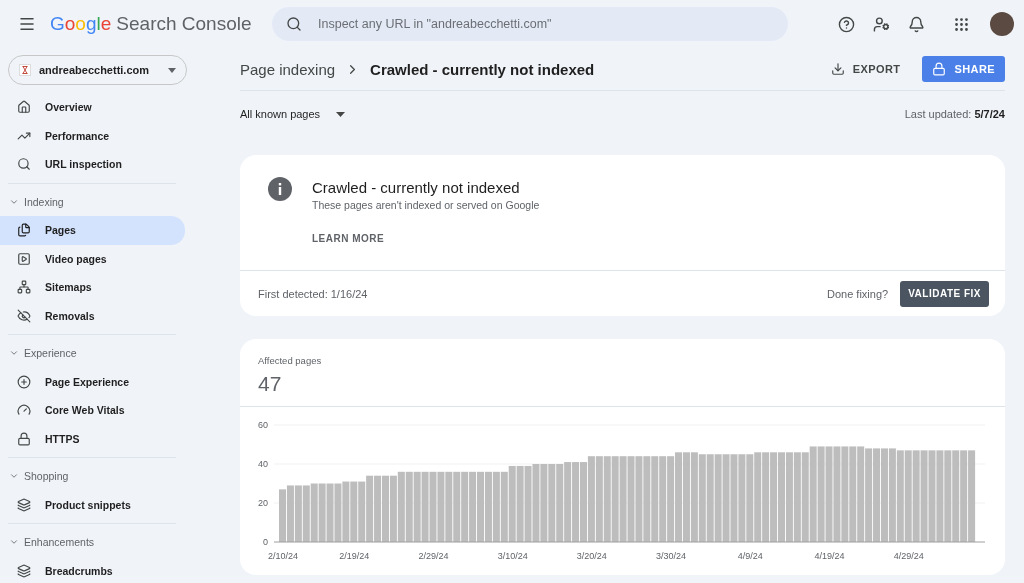 Image resolution: width=1024 pixels, height=583 pixels. What do you see at coordinates (908, 556) in the screenshot?
I see `axis-label: 4/29/24` at bounding box center [908, 556].